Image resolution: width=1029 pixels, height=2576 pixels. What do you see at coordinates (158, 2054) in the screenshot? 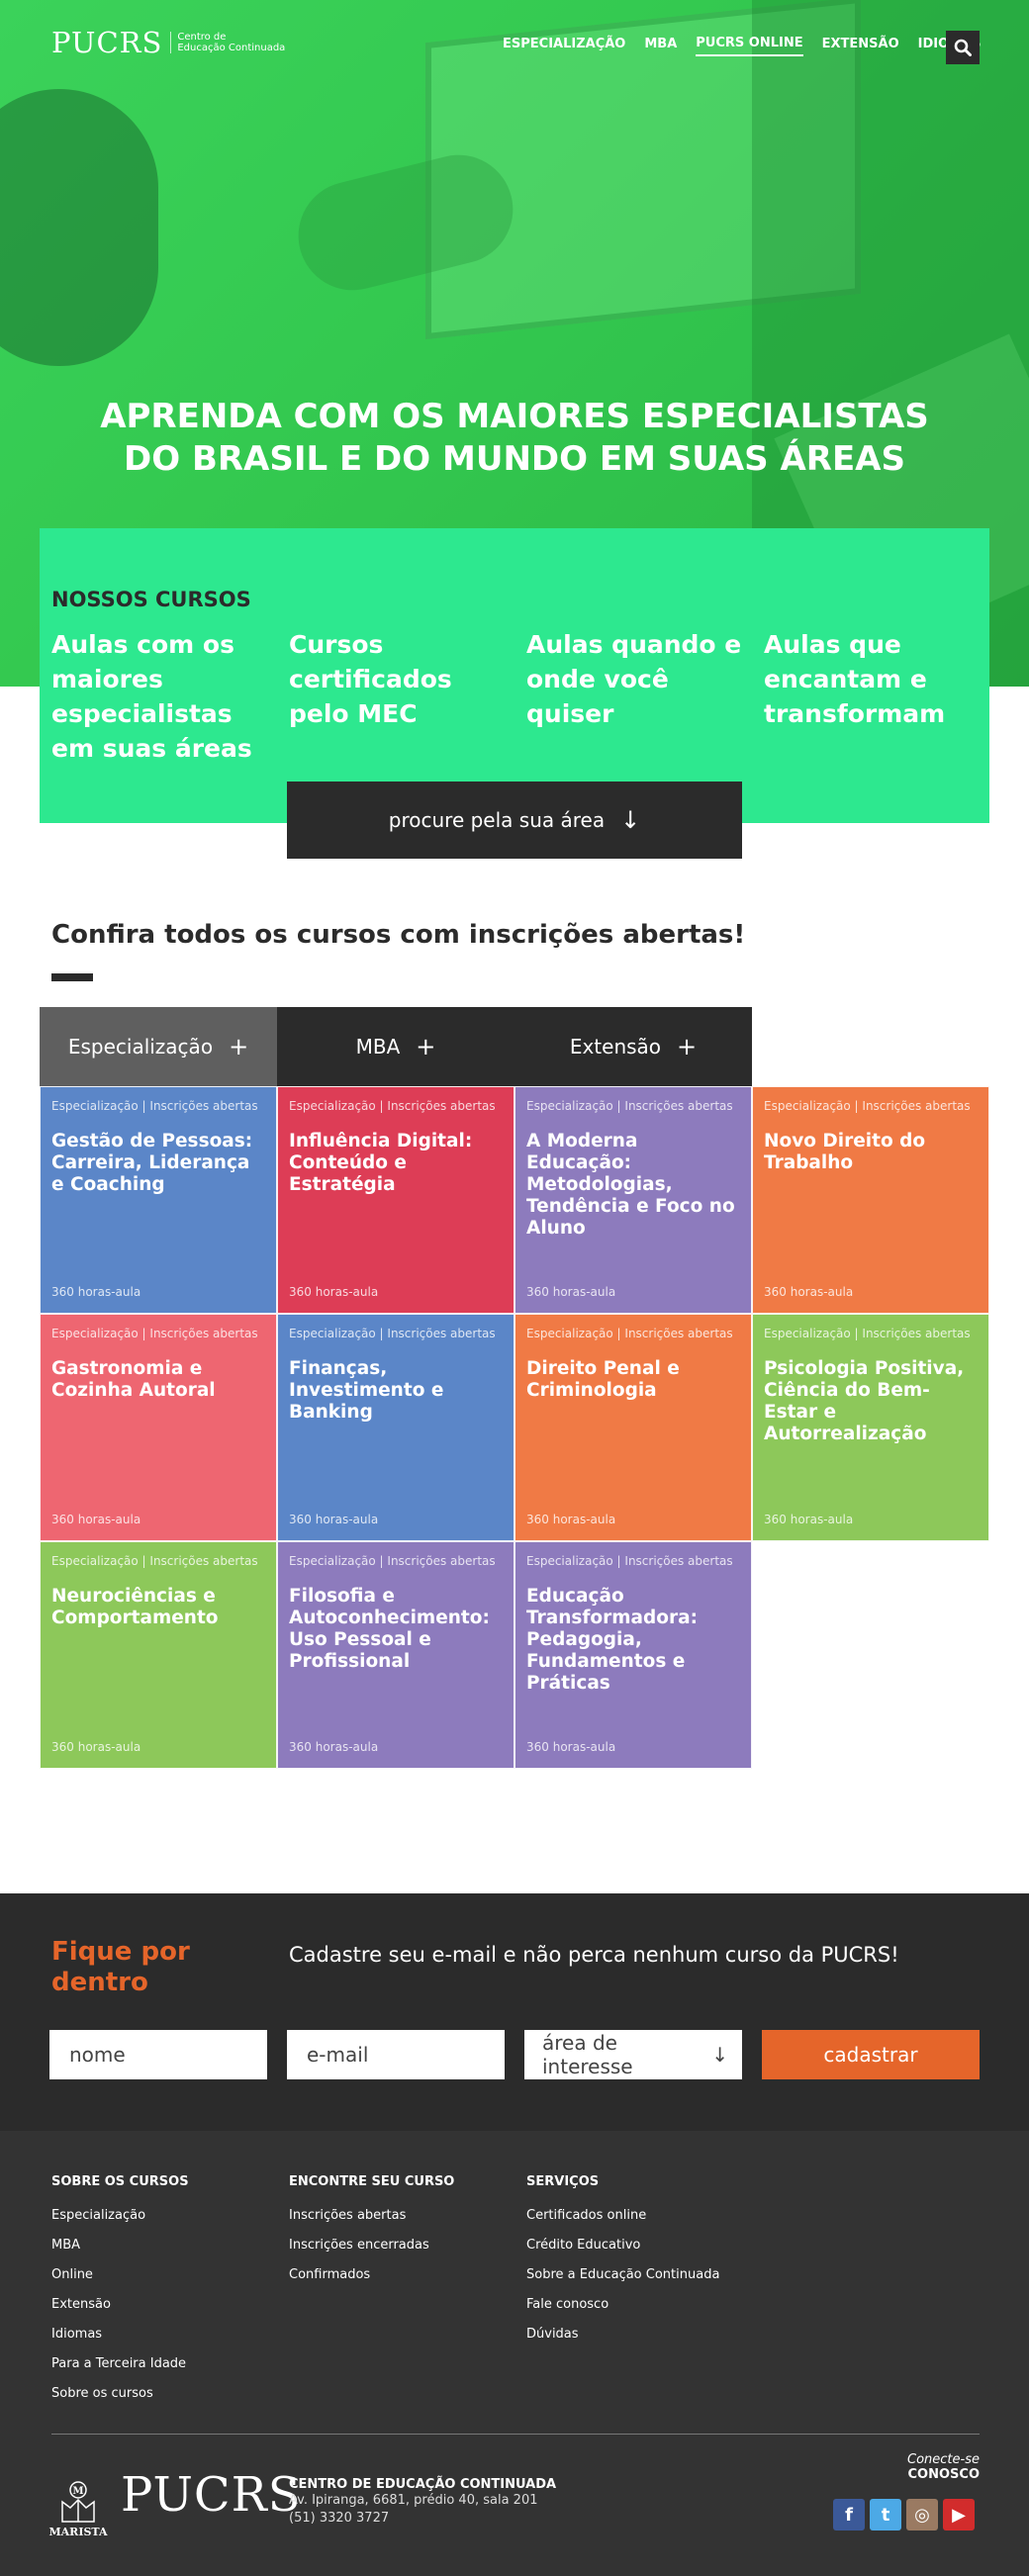
I see `name-input: nome` at bounding box center [158, 2054].